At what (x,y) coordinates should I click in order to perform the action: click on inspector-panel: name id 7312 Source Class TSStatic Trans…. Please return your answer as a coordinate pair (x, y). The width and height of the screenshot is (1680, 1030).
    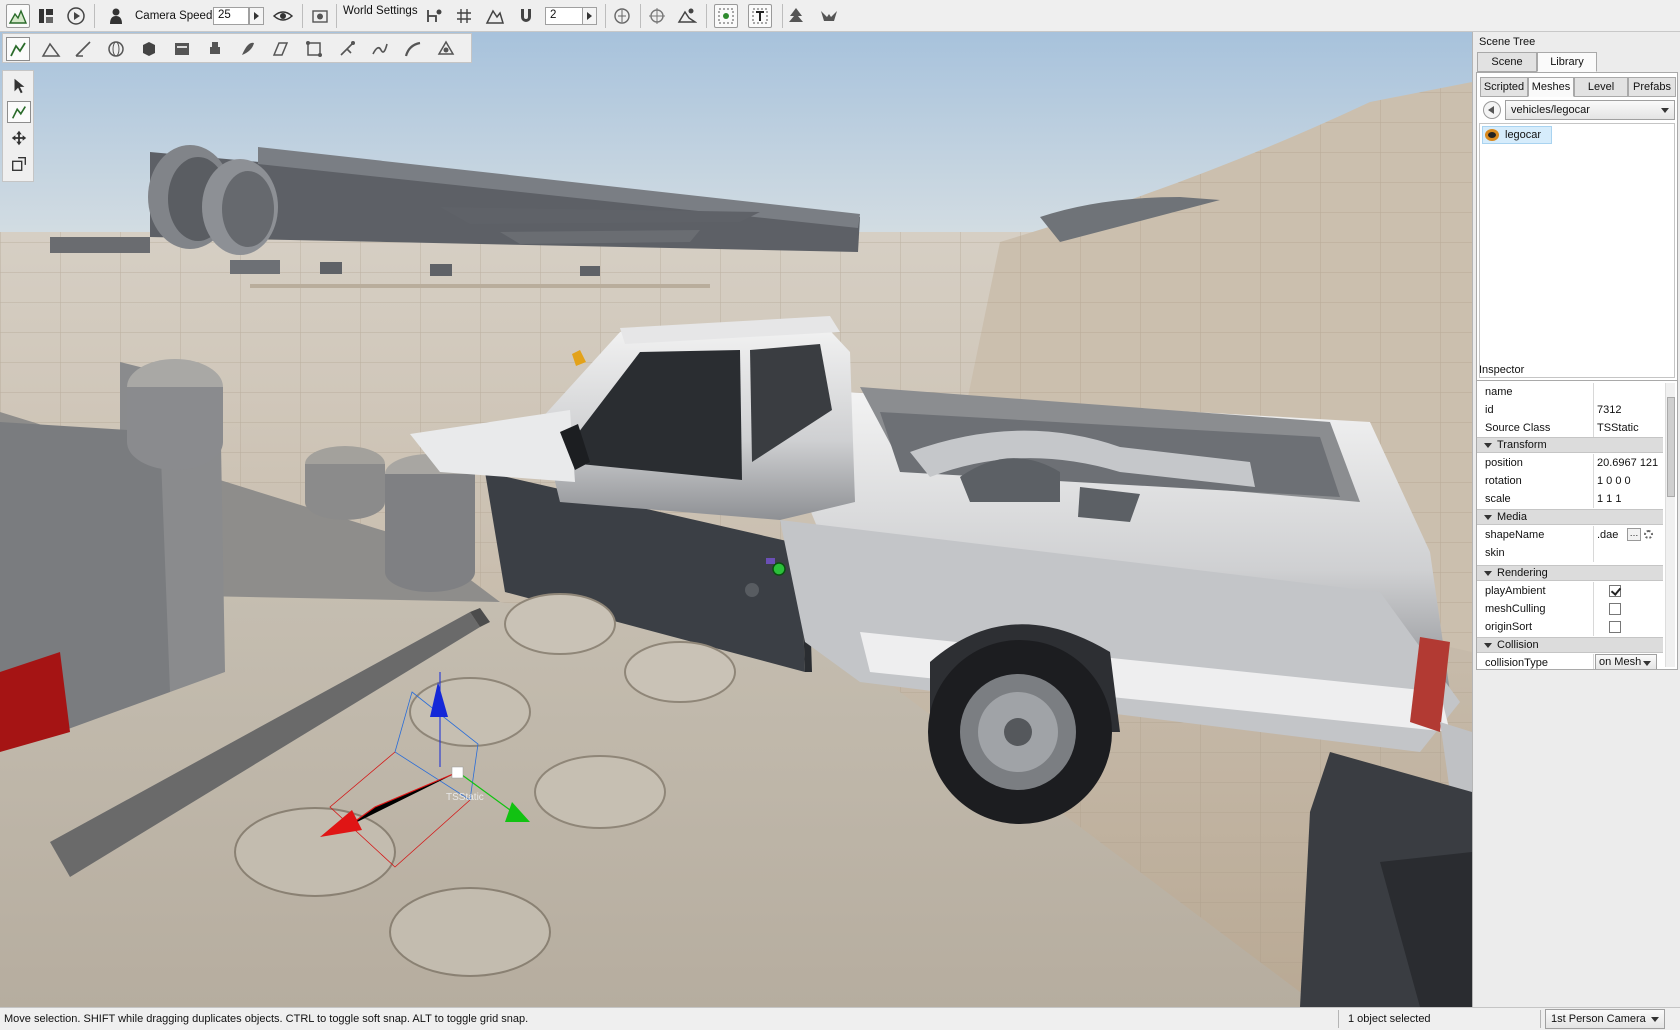
    Looking at the image, I should click on (1577, 525).